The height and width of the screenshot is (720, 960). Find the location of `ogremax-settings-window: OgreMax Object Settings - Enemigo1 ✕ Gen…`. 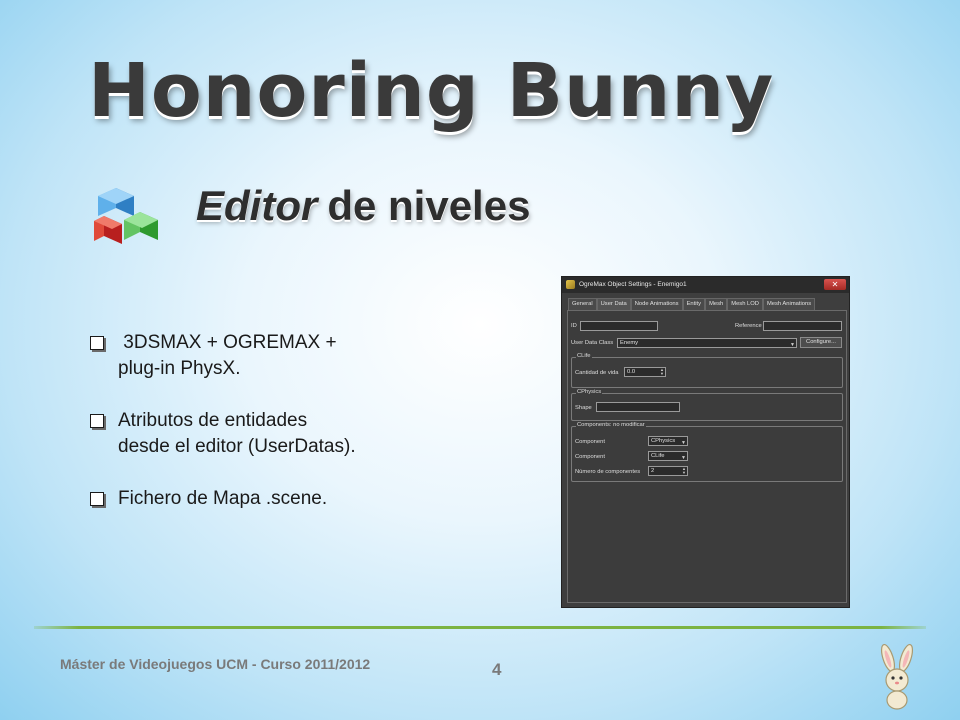

ogremax-settings-window: OgreMax Object Settings - Enemigo1 ✕ Gen… is located at coordinates (705, 442).